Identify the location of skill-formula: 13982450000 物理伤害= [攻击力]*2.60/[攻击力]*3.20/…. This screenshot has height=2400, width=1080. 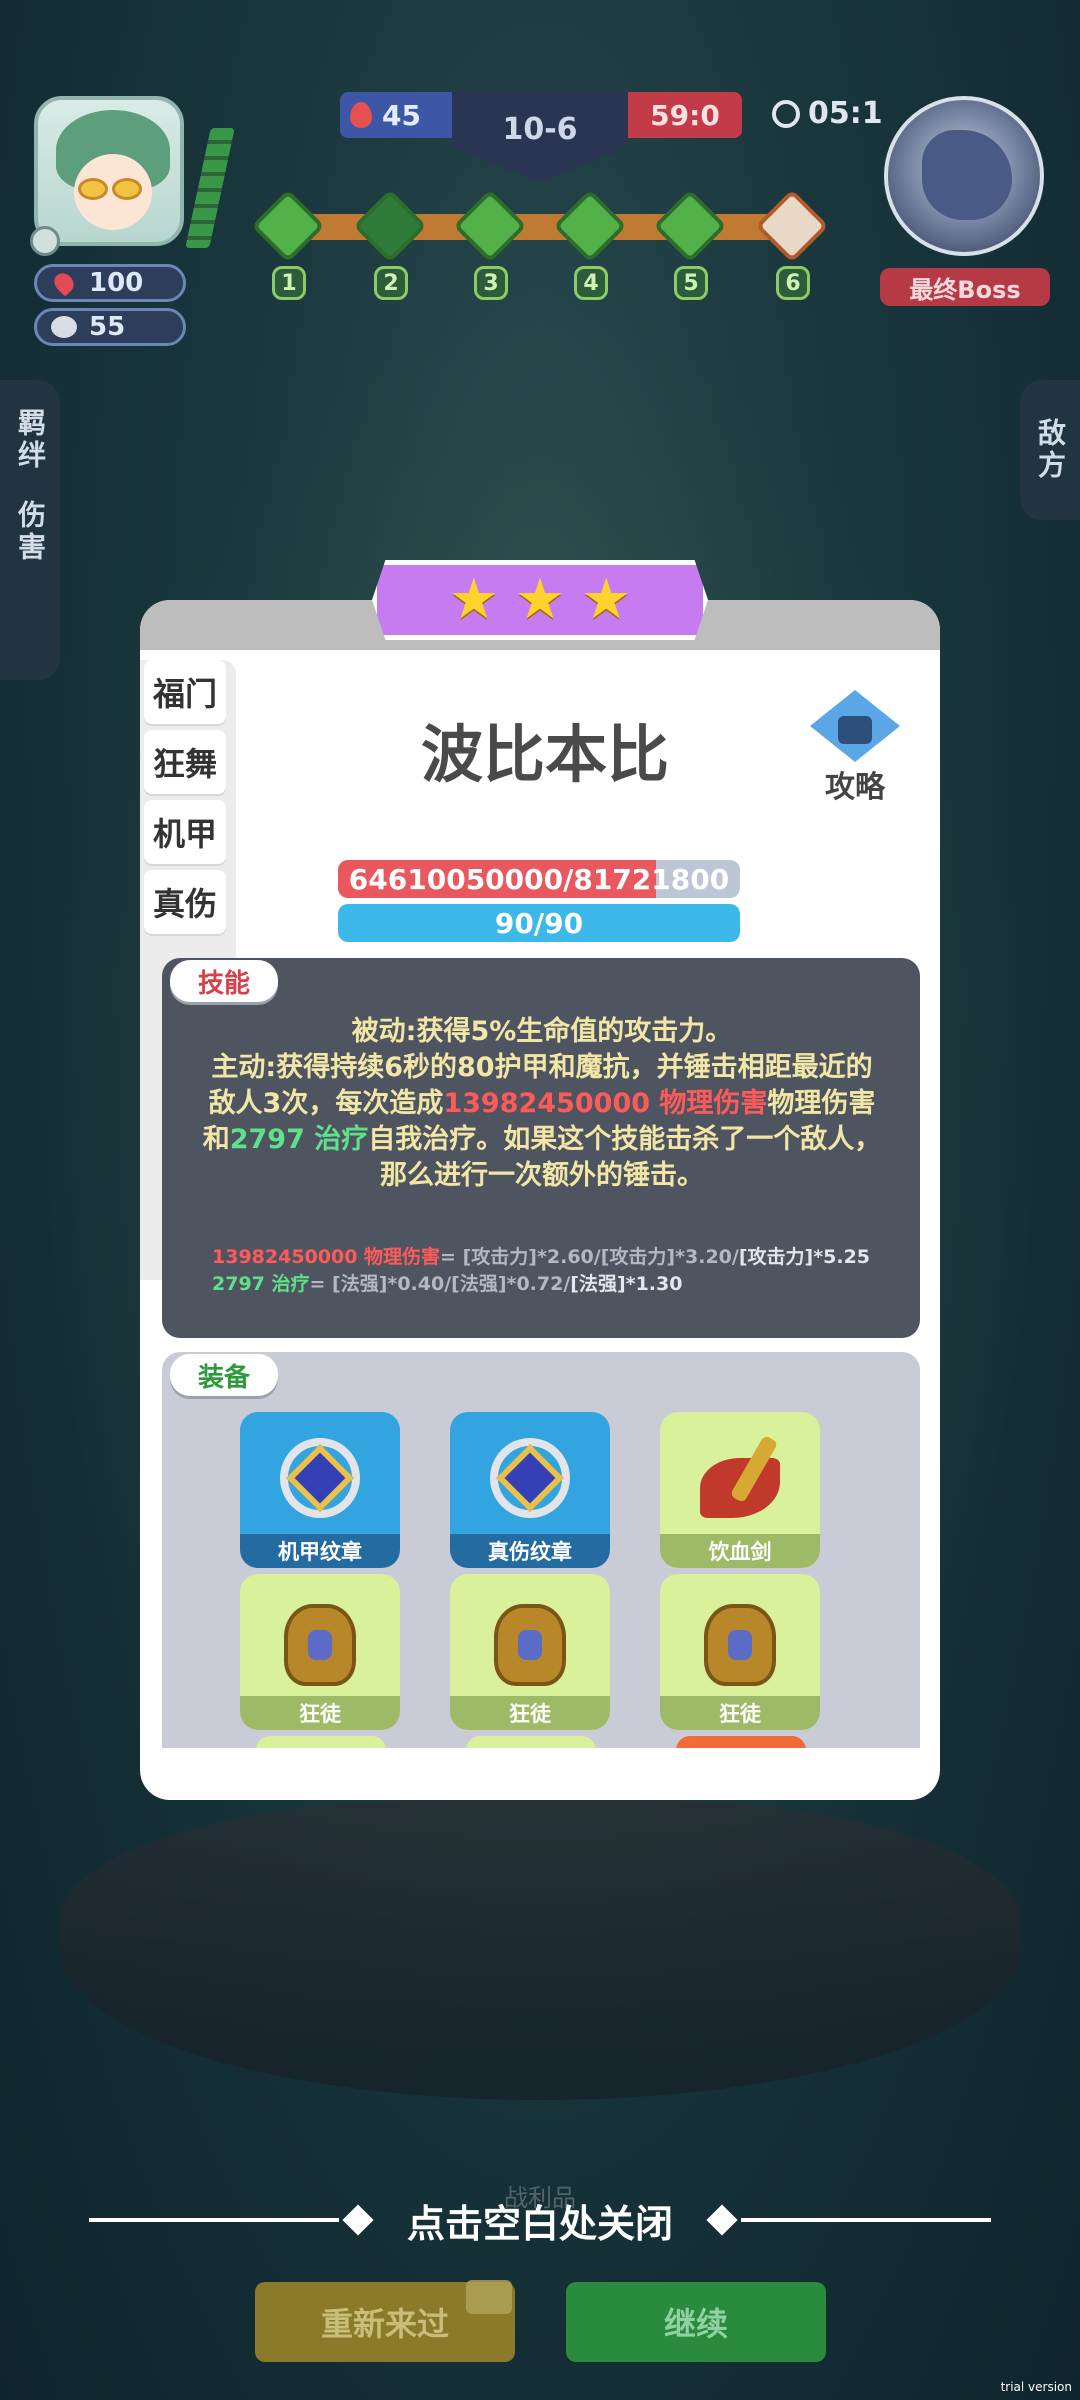
(552, 1271).